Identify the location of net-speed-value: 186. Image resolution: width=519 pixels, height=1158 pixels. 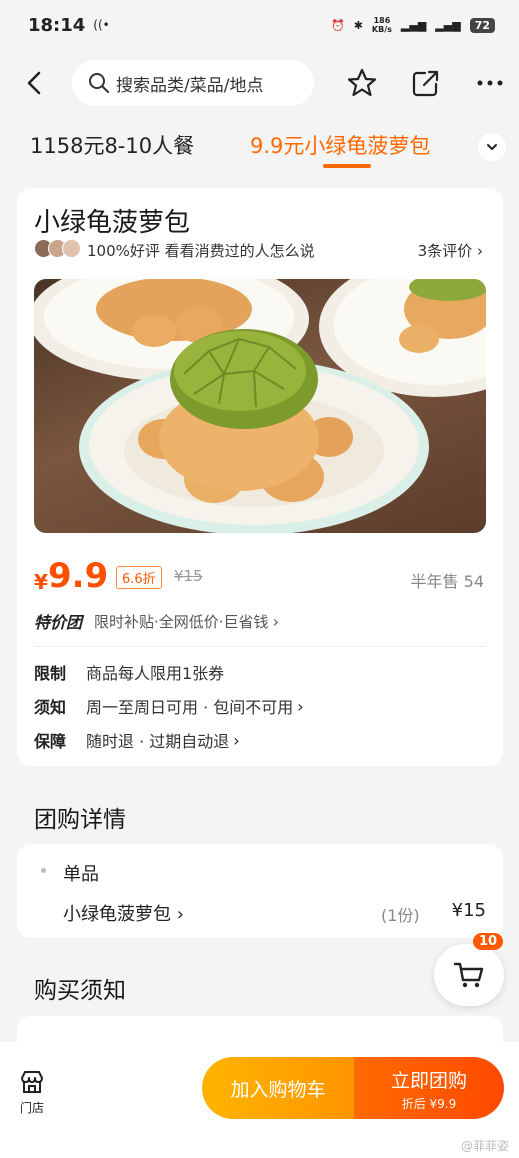
(382, 20).